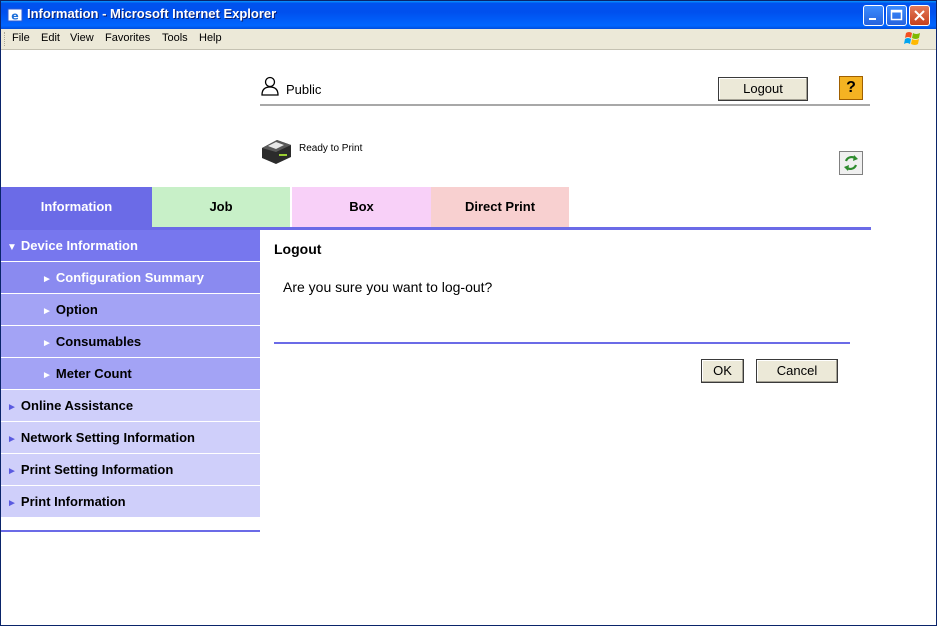  I want to click on arrow-down-icon: ▼, so click(12, 247).